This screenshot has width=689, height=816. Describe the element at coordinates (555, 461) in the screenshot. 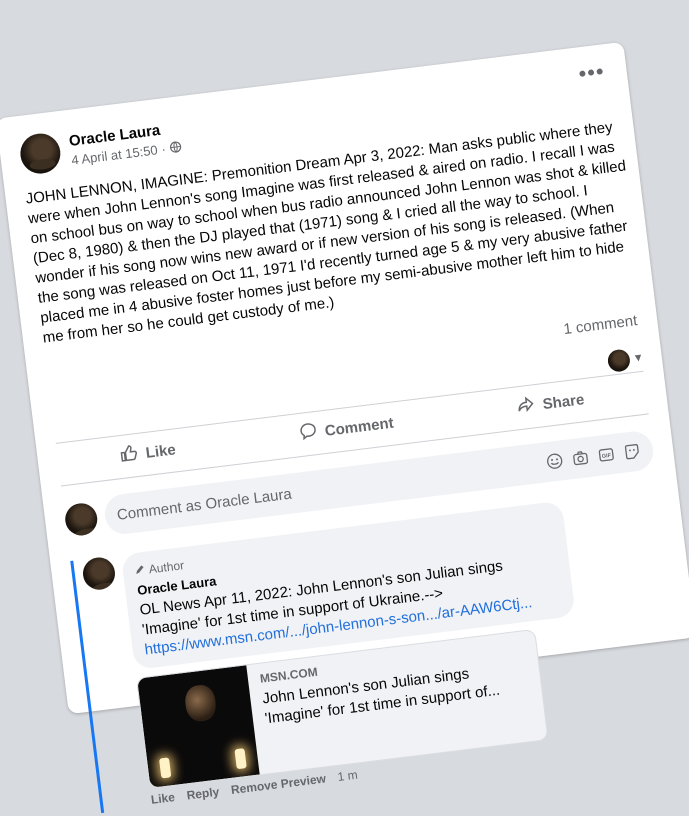

I see `smile-icon` at that location.